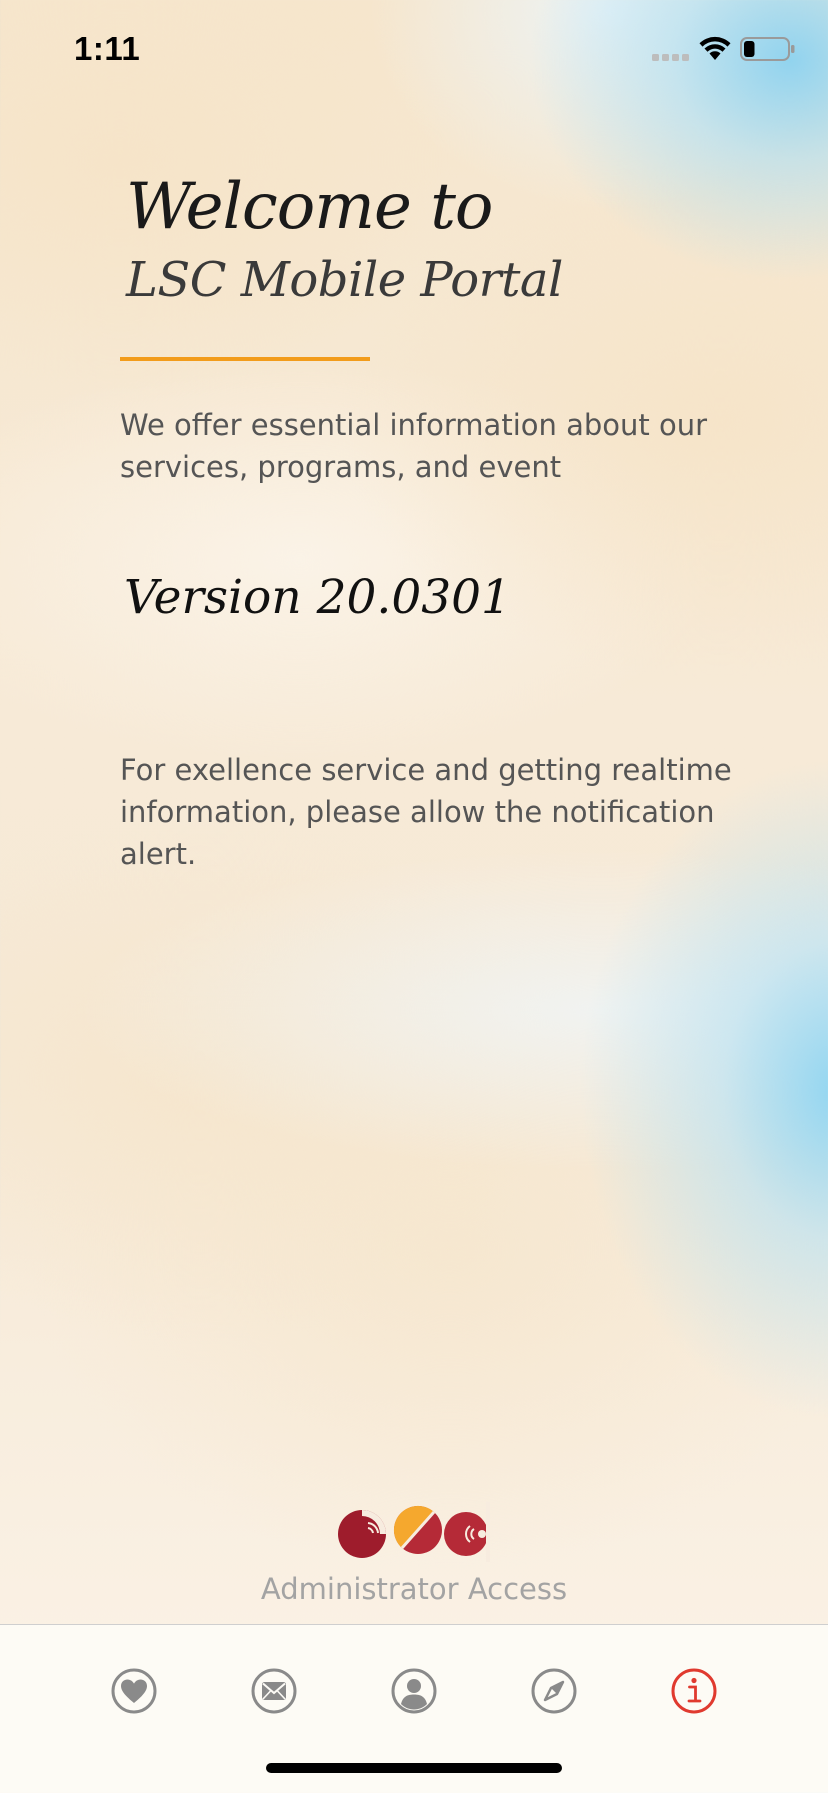 The height and width of the screenshot is (1793, 828). Describe the element at coordinates (414, 1768) in the screenshot. I see `home-indicator` at that location.